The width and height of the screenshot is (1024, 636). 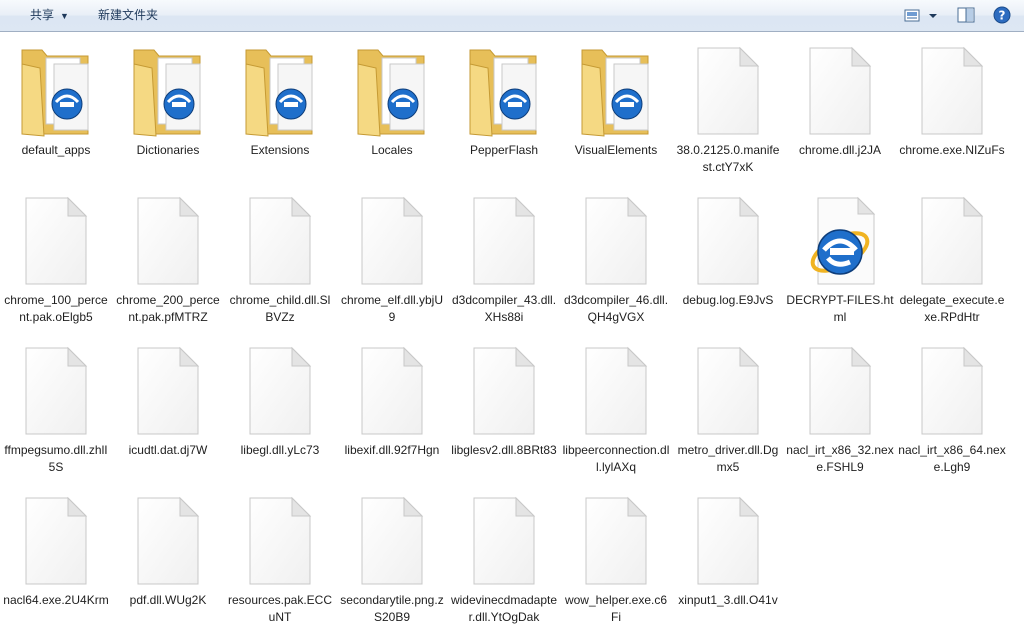 What do you see at coordinates (840, 261) in the screenshot?
I see `file-item: DECRYPT-FILES.html` at bounding box center [840, 261].